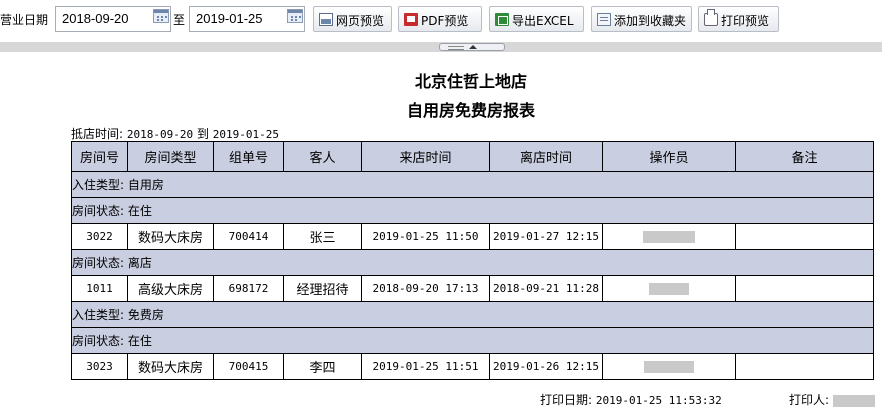 The width and height of the screenshot is (882, 413). I want to click on printer-icon, so click(711, 17).